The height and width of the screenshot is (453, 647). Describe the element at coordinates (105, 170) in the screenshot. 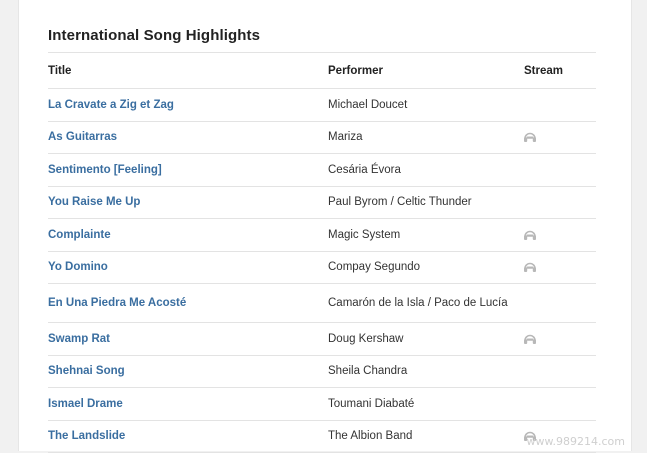

I see `song-title-link: Sentimento [Feeling]` at that location.